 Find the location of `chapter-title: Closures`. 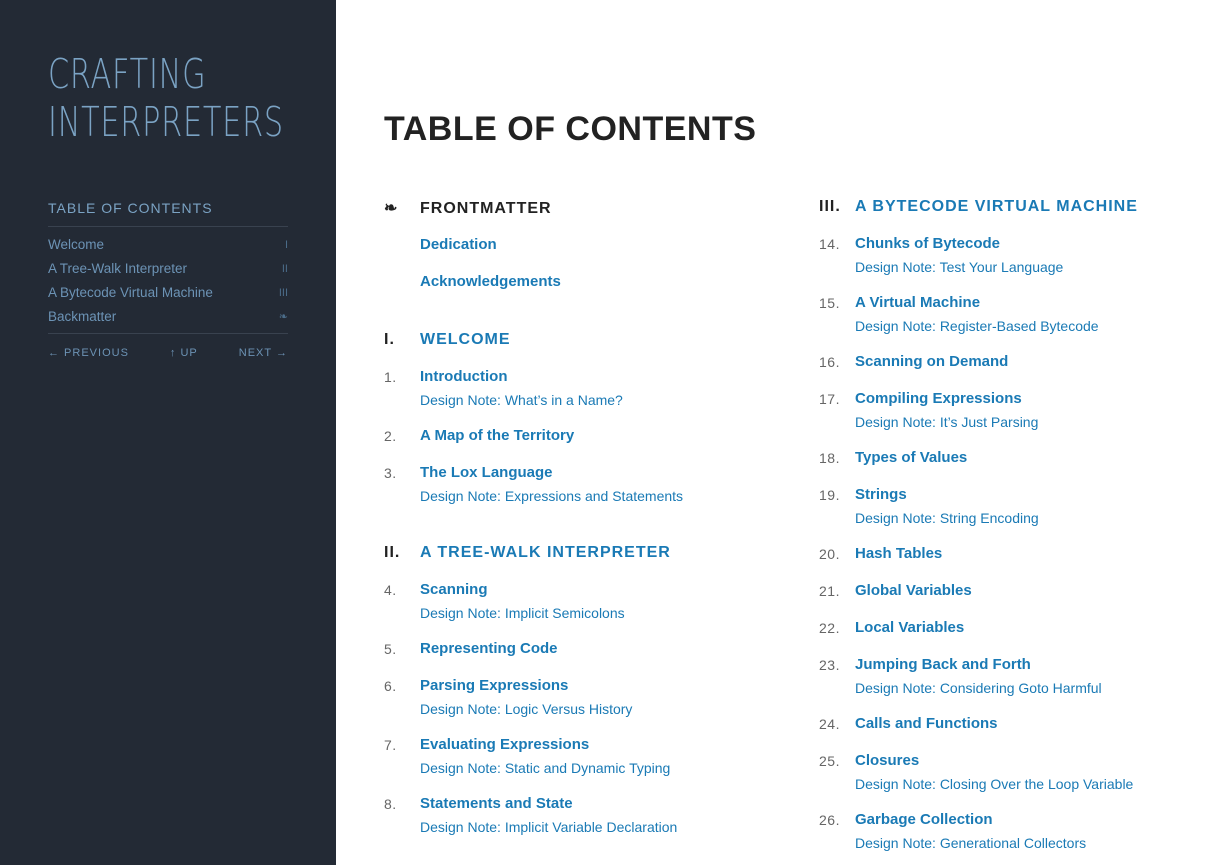

chapter-title: Closures is located at coordinates (994, 761).